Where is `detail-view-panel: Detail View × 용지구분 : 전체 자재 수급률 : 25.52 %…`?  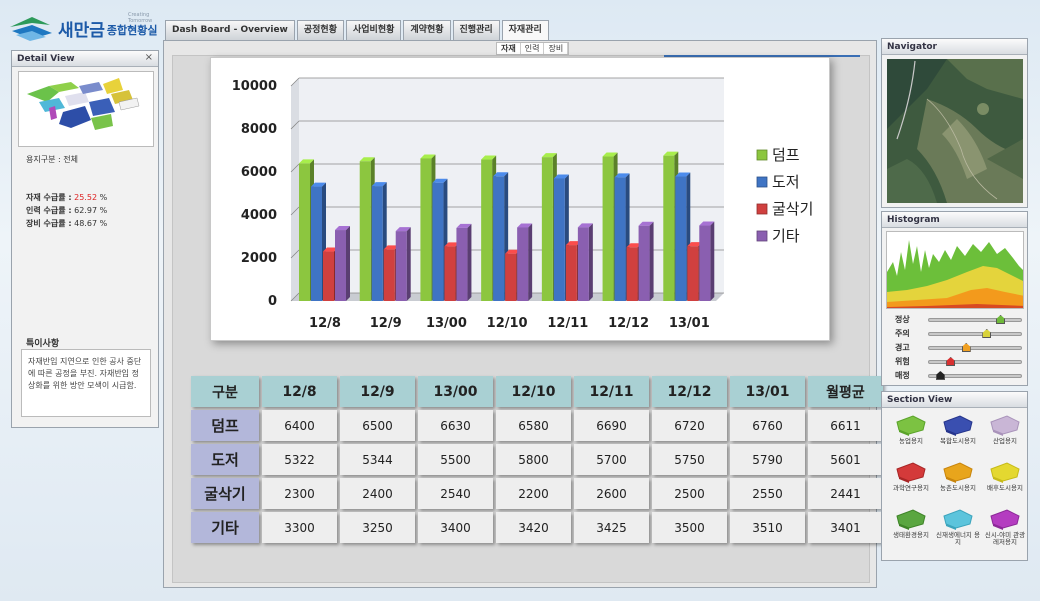
detail-view-panel: Detail View × 용지구분 : 전체 자재 수급률 : 25.52 %… is located at coordinates (85, 239).